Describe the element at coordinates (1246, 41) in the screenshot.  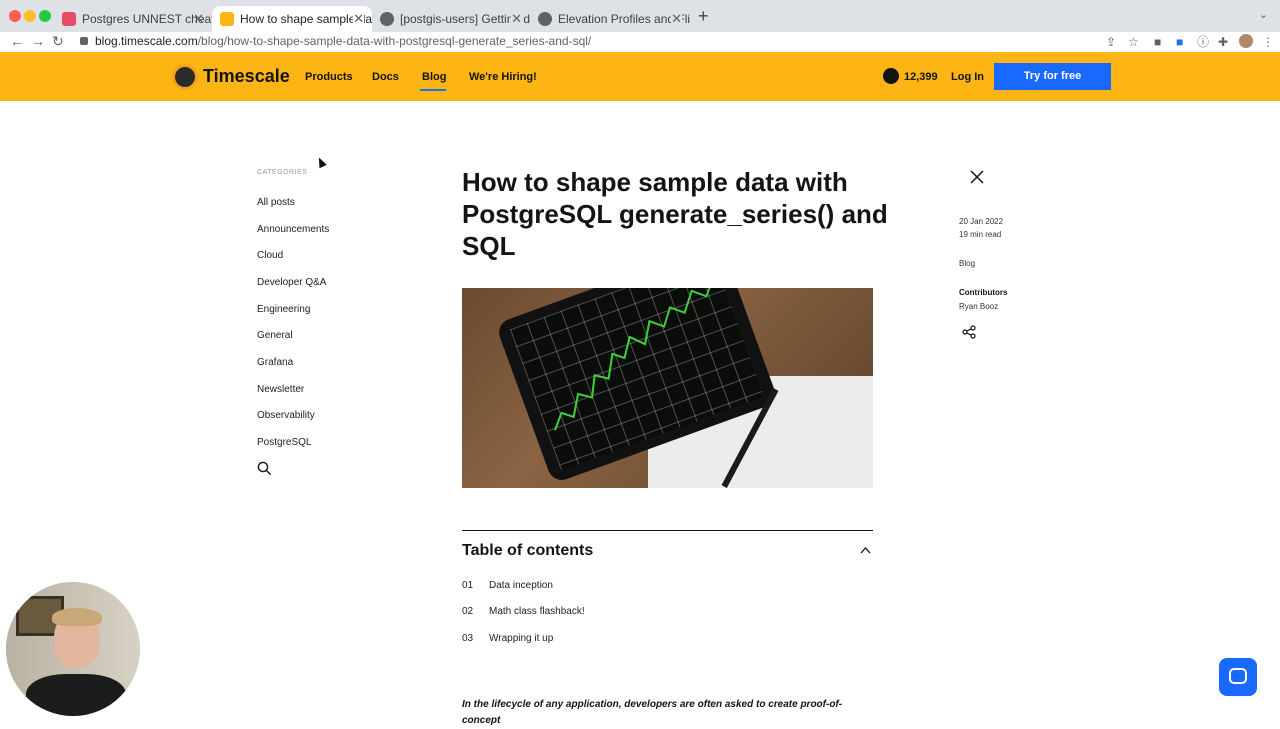
I see `profile-avatar-icon` at that location.